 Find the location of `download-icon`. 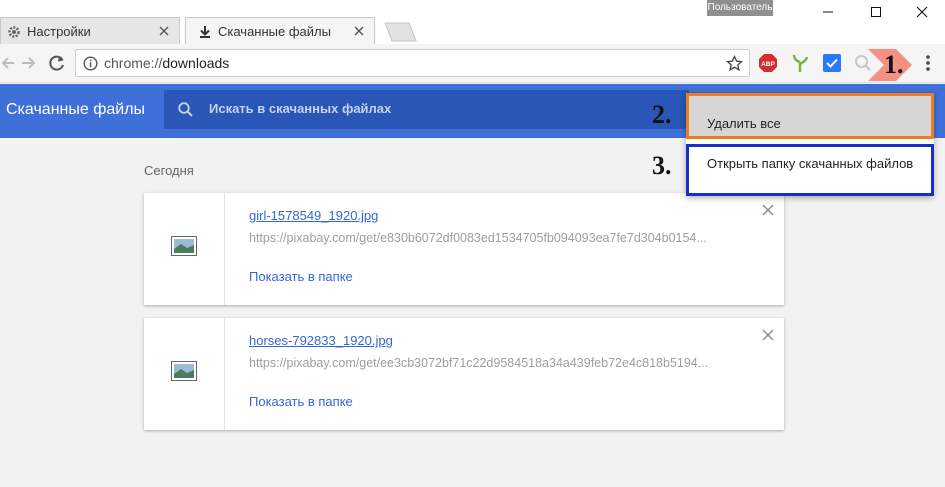

download-icon is located at coordinates (205, 31).